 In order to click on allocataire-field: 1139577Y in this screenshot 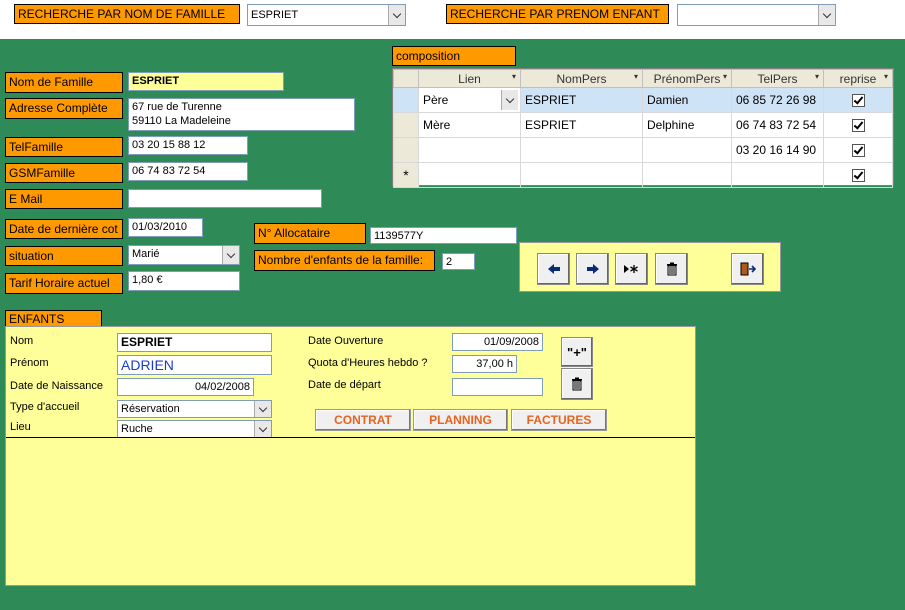, I will do `click(443, 235)`.